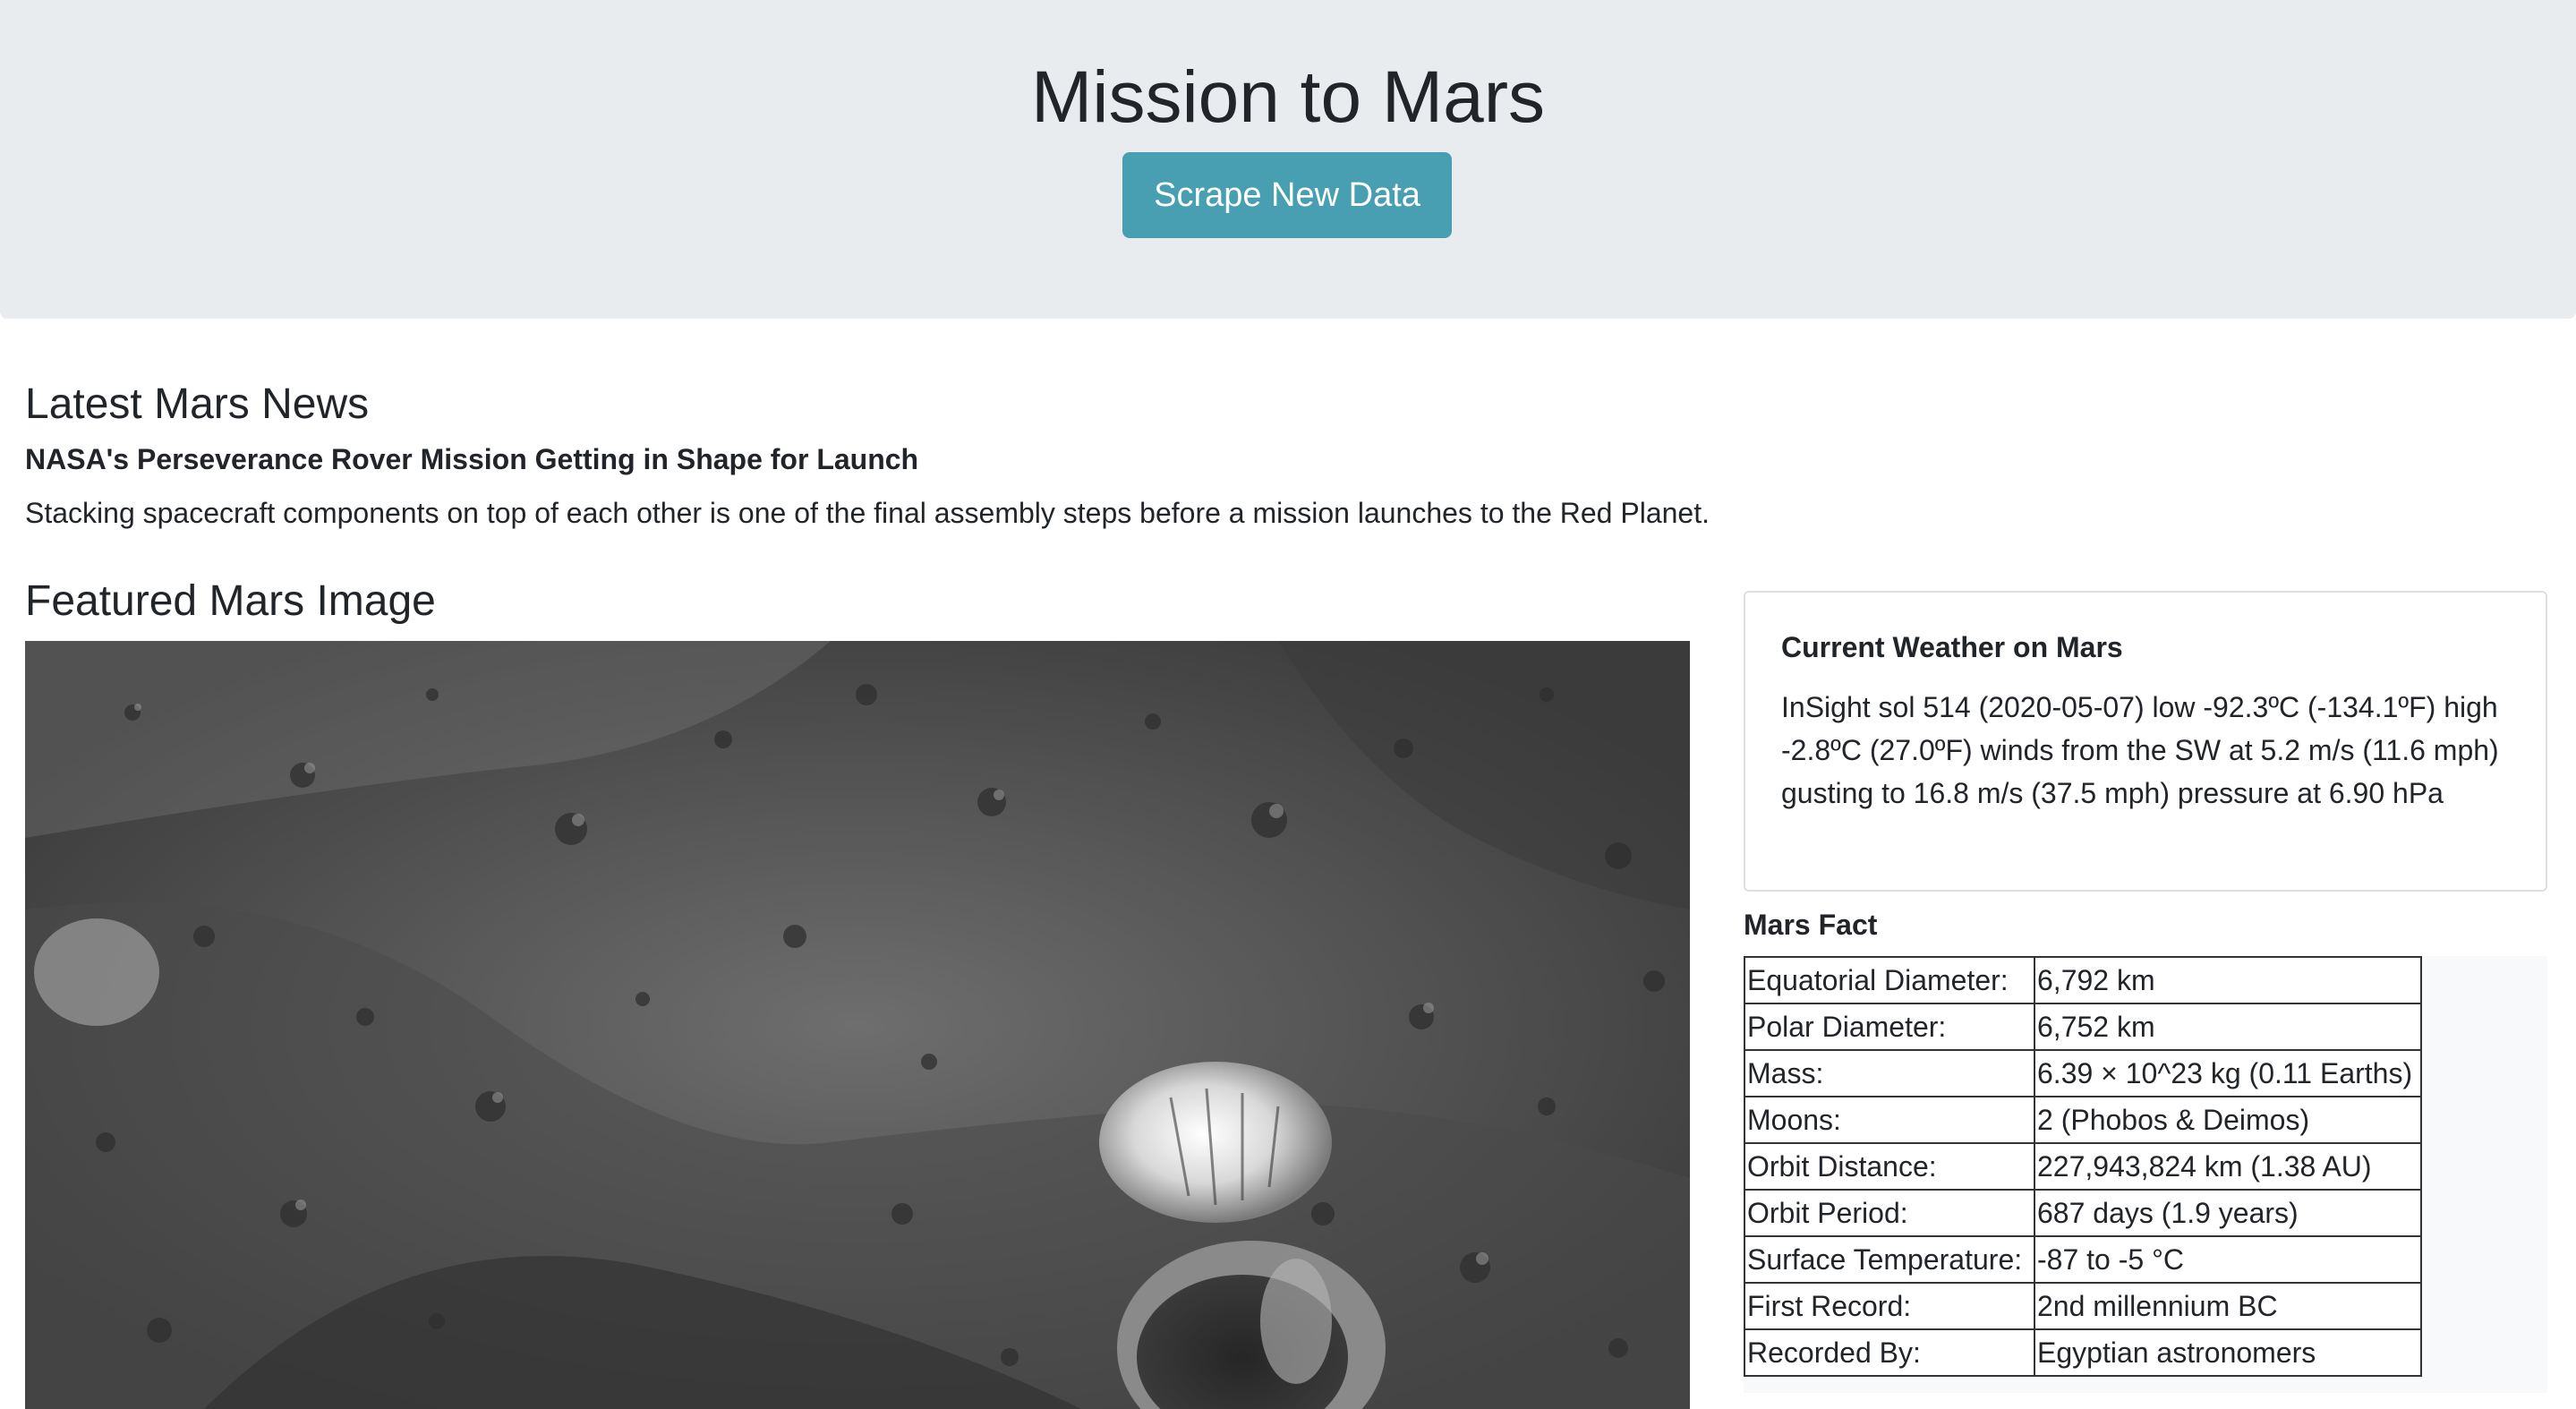  I want to click on fact-value: 2 (Phobos & Deimos), so click(2228, 1120).